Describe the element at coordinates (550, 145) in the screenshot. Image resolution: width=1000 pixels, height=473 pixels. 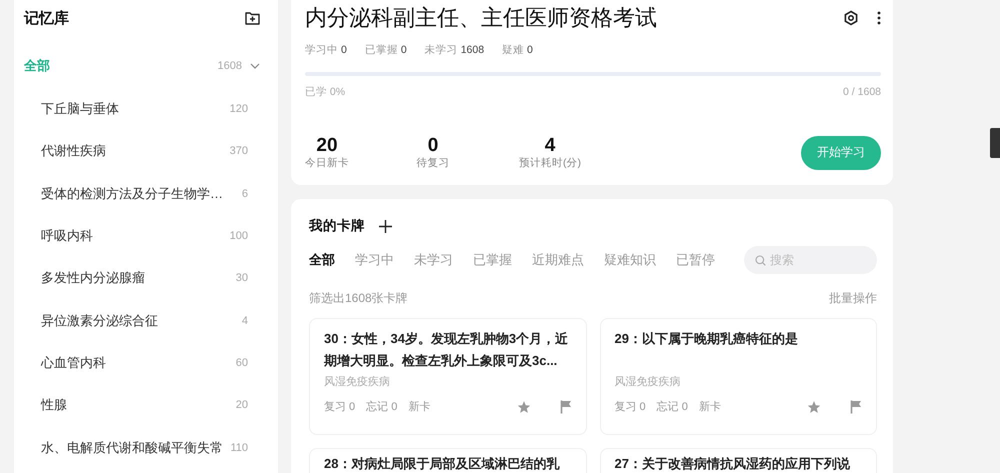
I see `metric-value: 4` at that location.